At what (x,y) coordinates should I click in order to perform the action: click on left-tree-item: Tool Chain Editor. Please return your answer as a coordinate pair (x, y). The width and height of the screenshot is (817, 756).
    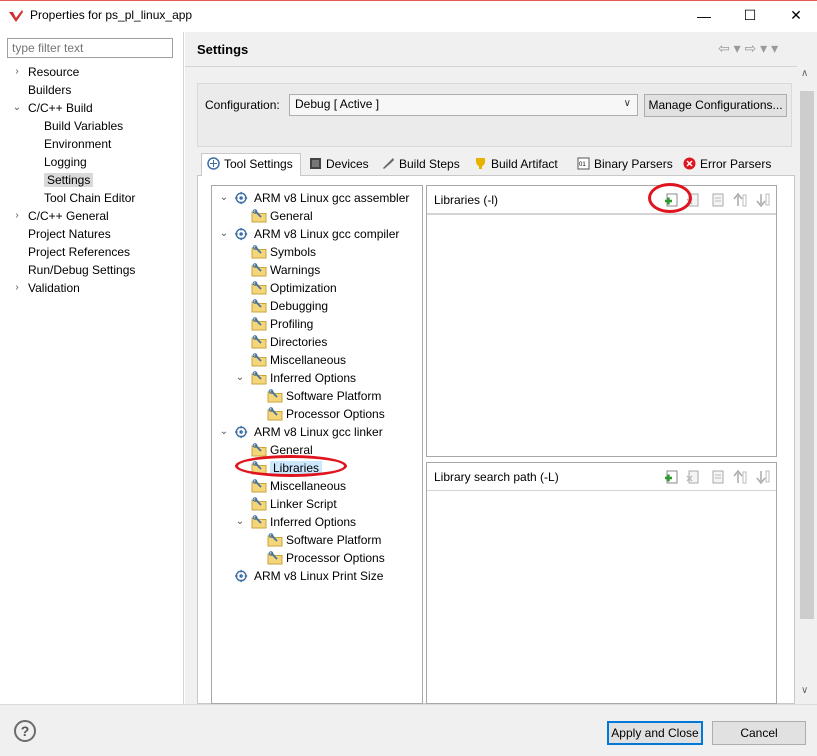
    Looking at the image, I should click on (89, 198).